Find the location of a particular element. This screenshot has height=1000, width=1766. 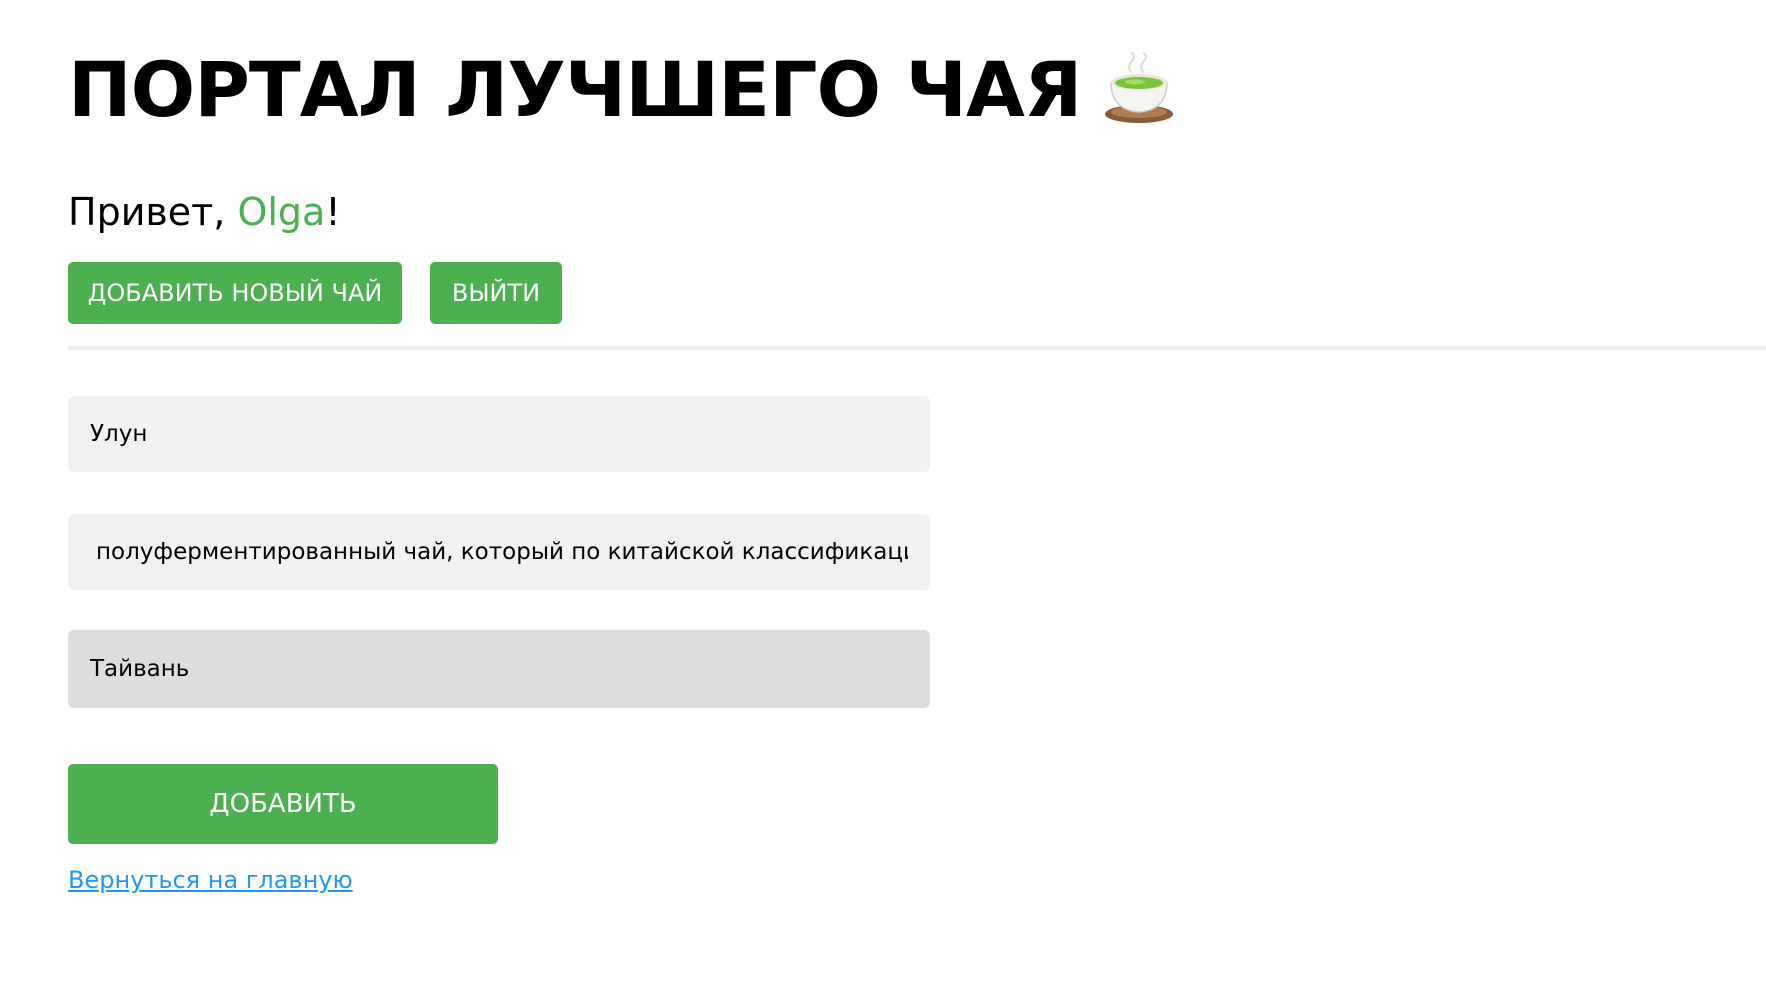

divider is located at coordinates (917, 348).